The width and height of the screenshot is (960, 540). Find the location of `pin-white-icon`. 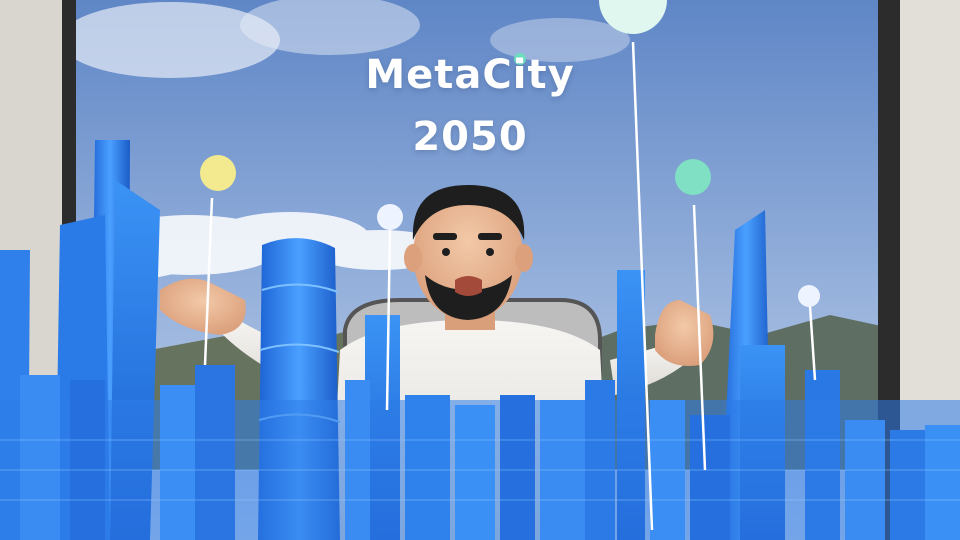

pin-white-icon is located at coordinates (390, 217).